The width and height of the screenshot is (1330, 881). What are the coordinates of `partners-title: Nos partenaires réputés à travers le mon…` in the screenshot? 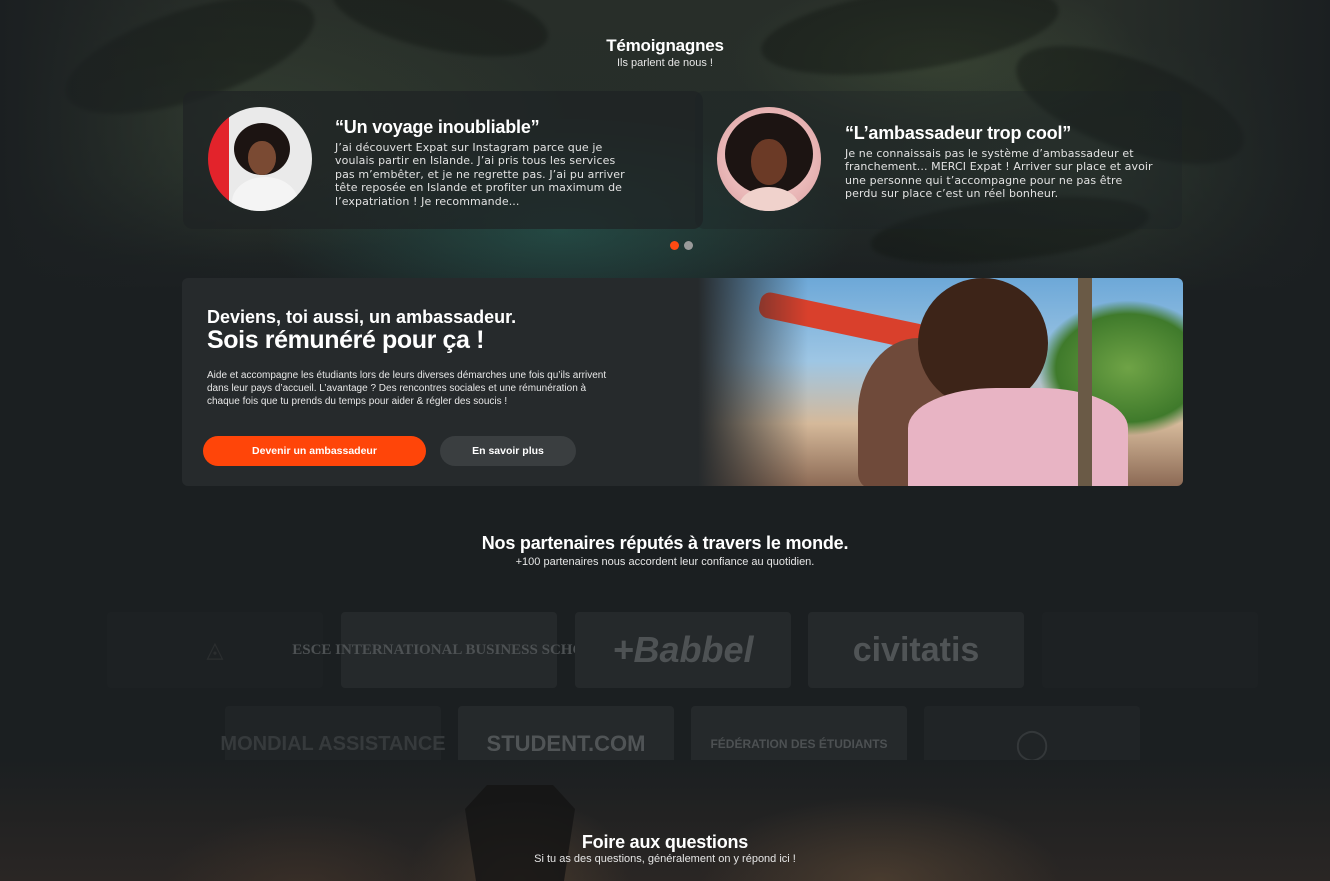 It's located at (665, 543).